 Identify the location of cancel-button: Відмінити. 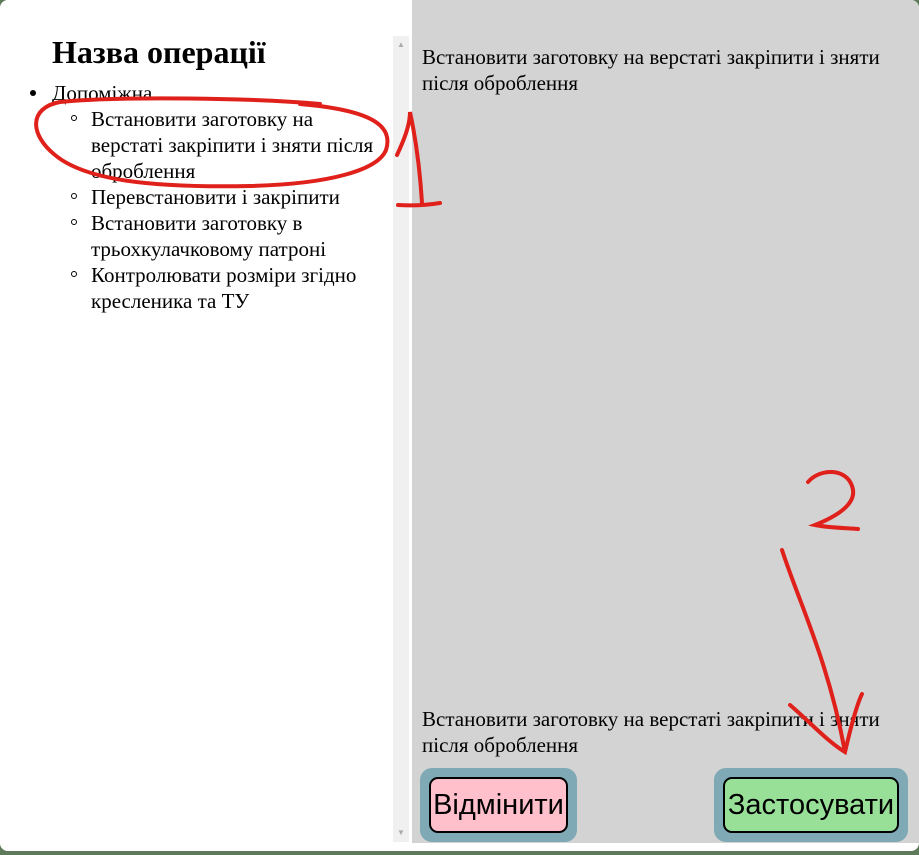
(498, 805).